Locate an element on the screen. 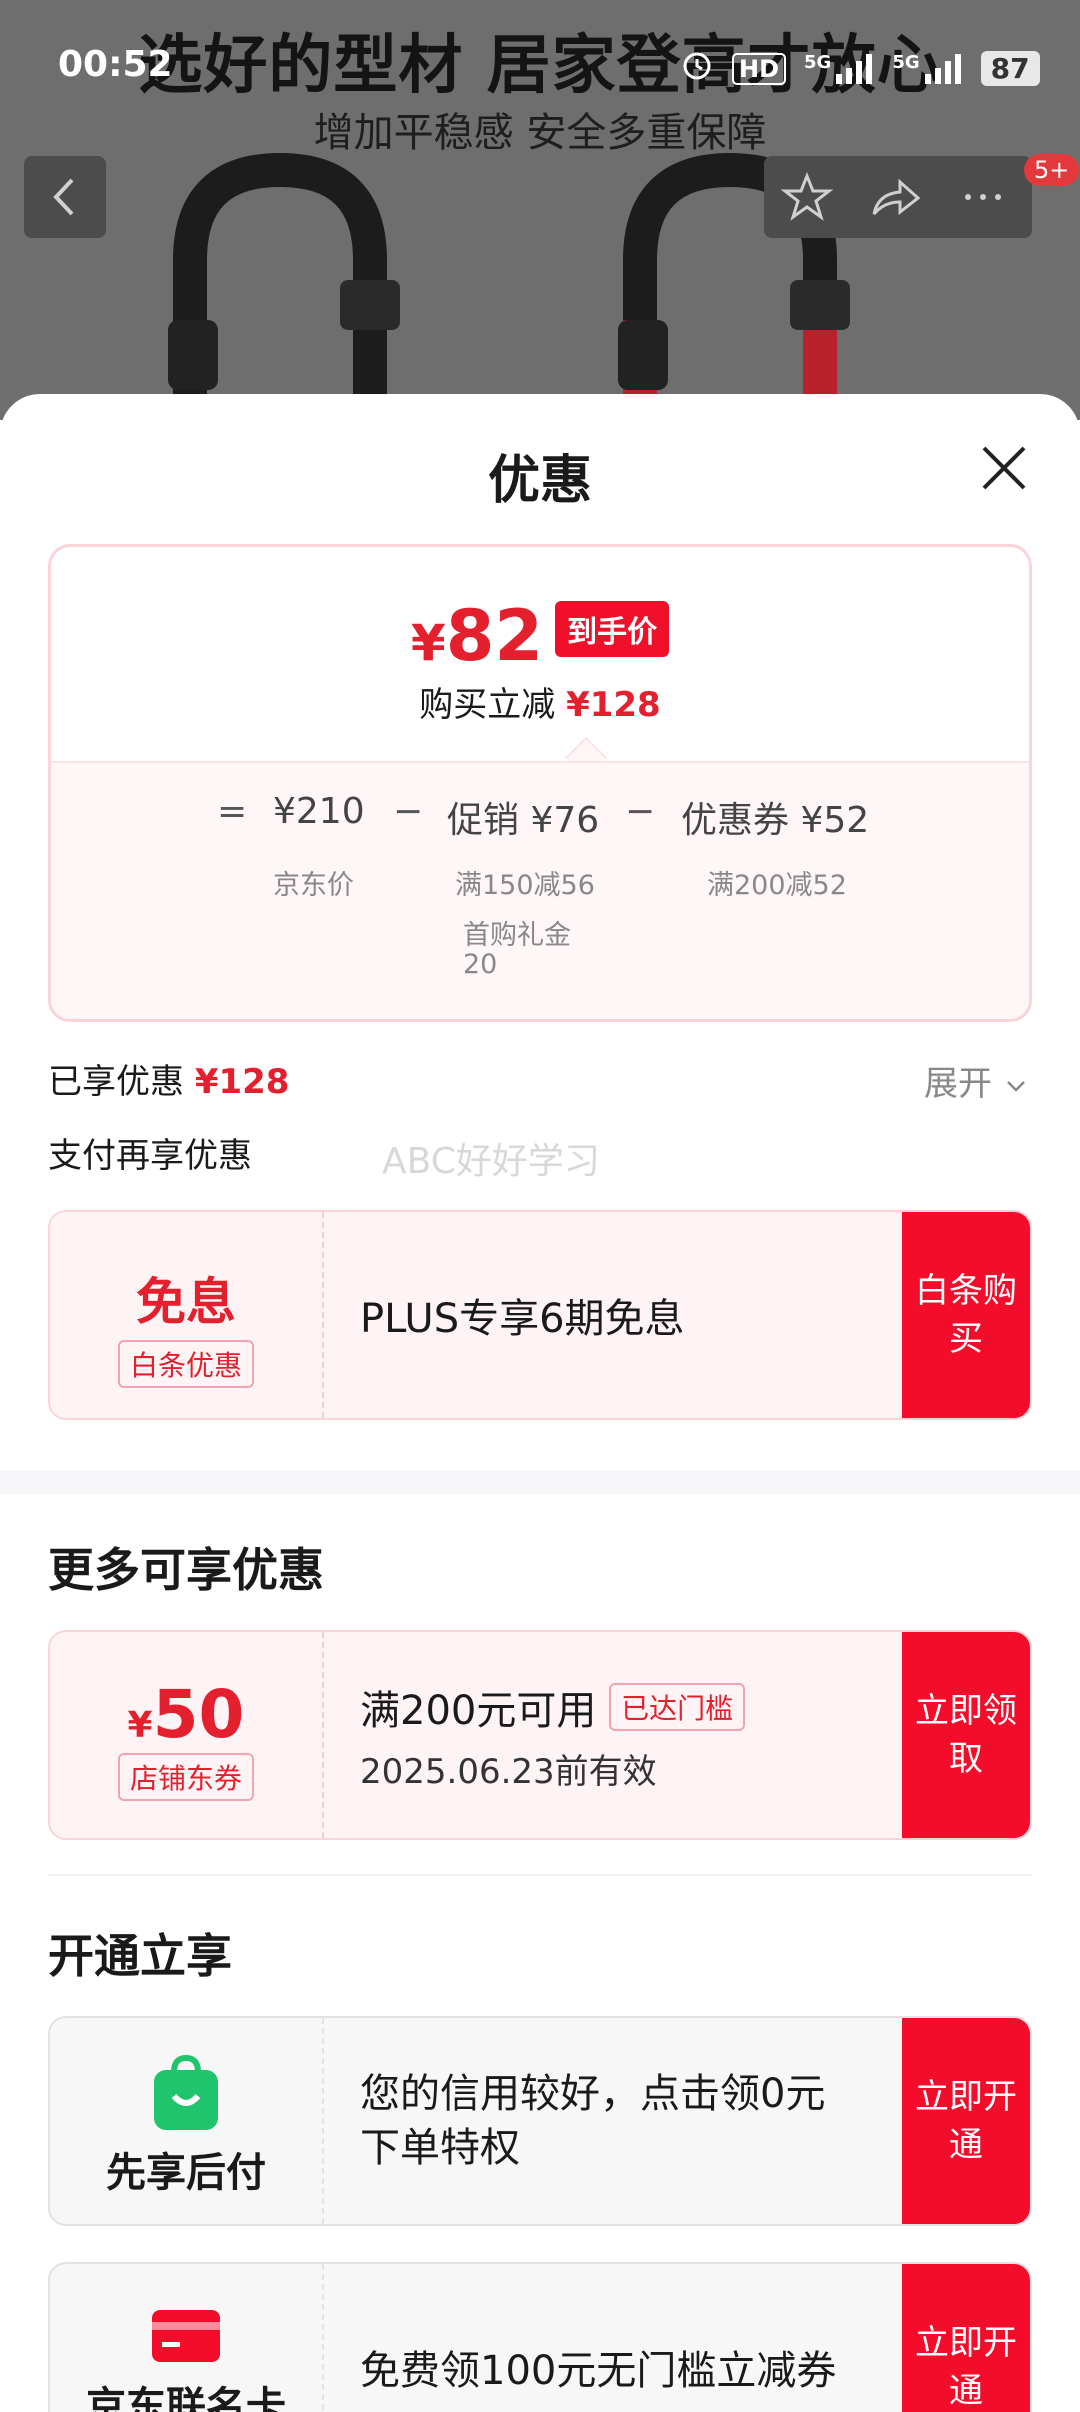 Image resolution: width=1080 pixels, height=2412 pixels. promo-note: 满150减56 is located at coordinates (525, 885).